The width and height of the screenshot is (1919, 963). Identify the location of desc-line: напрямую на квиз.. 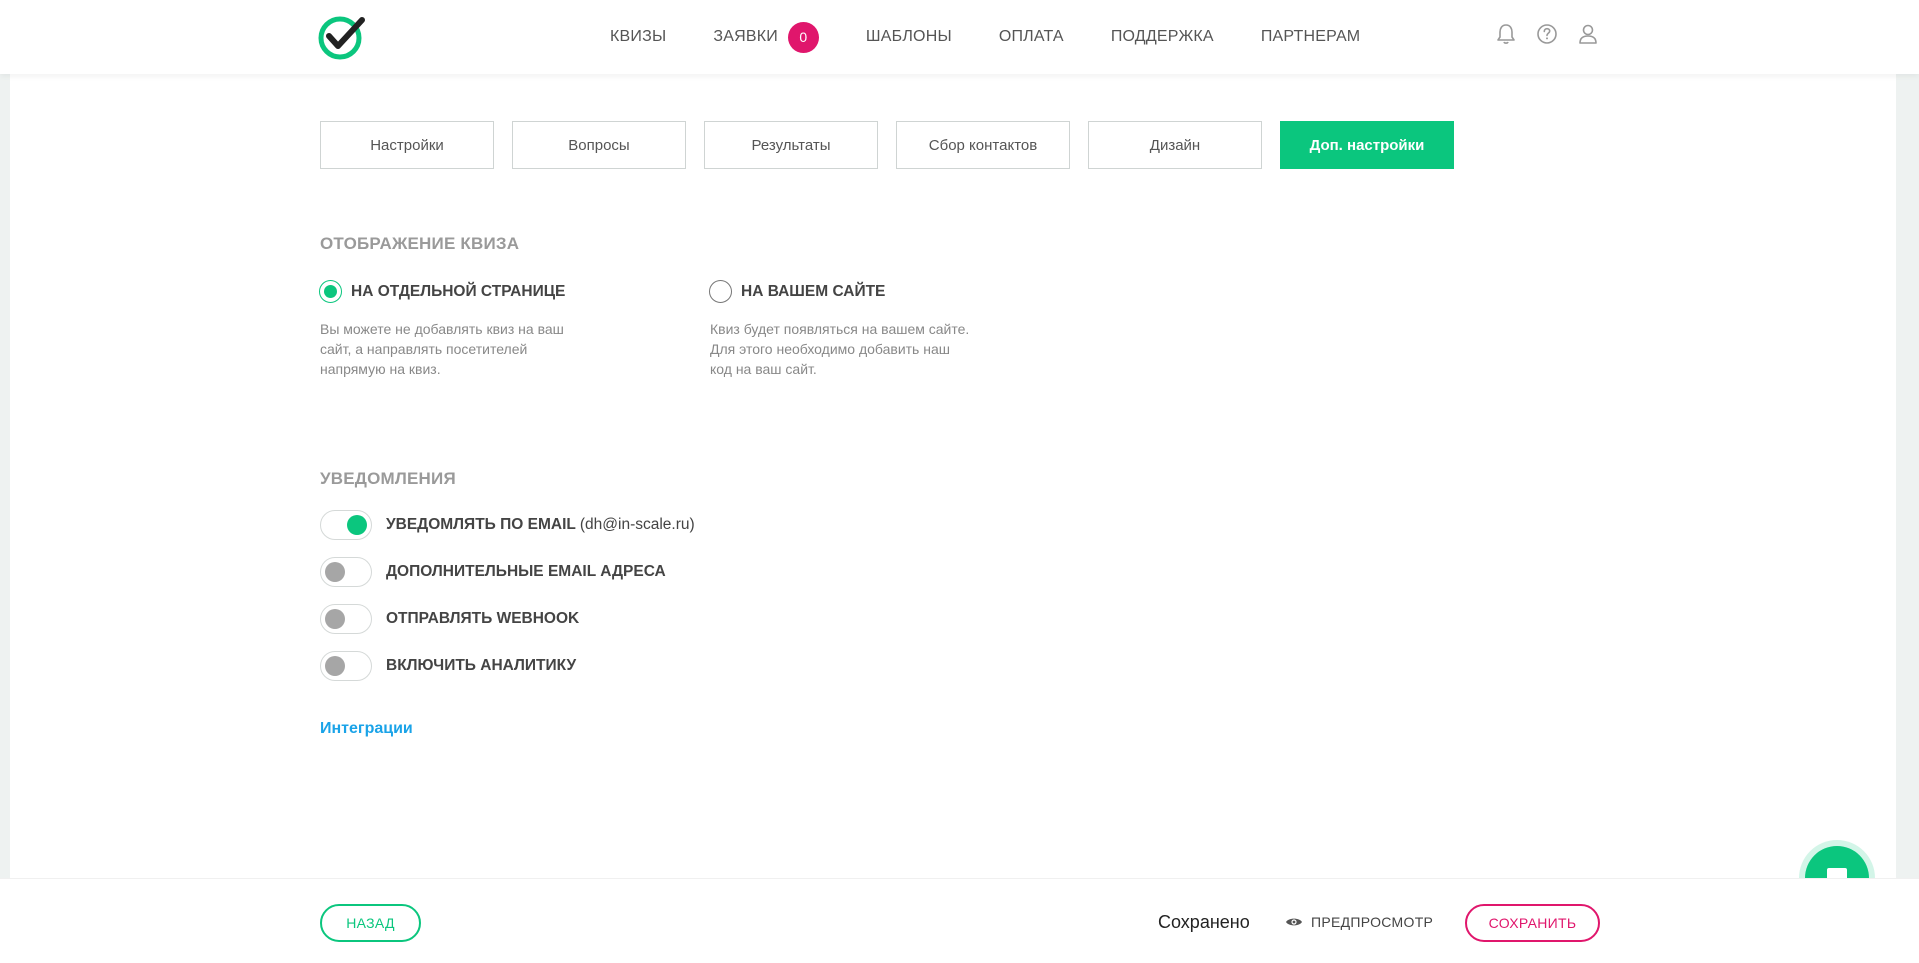
(380, 369).